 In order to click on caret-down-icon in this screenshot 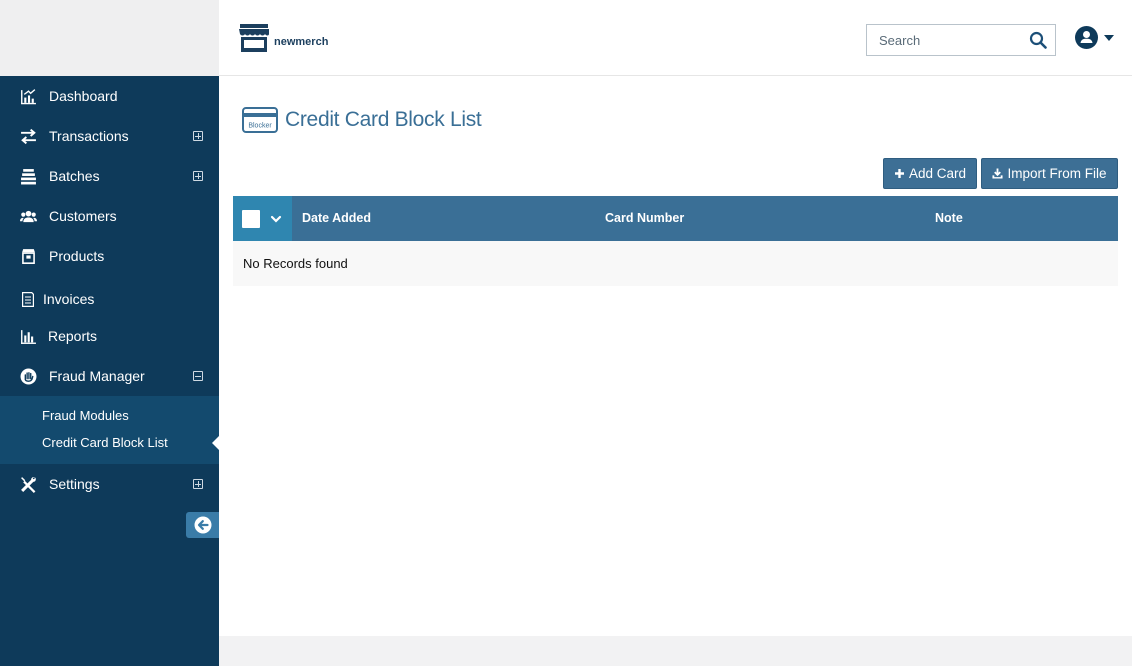, I will do `click(1109, 37)`.